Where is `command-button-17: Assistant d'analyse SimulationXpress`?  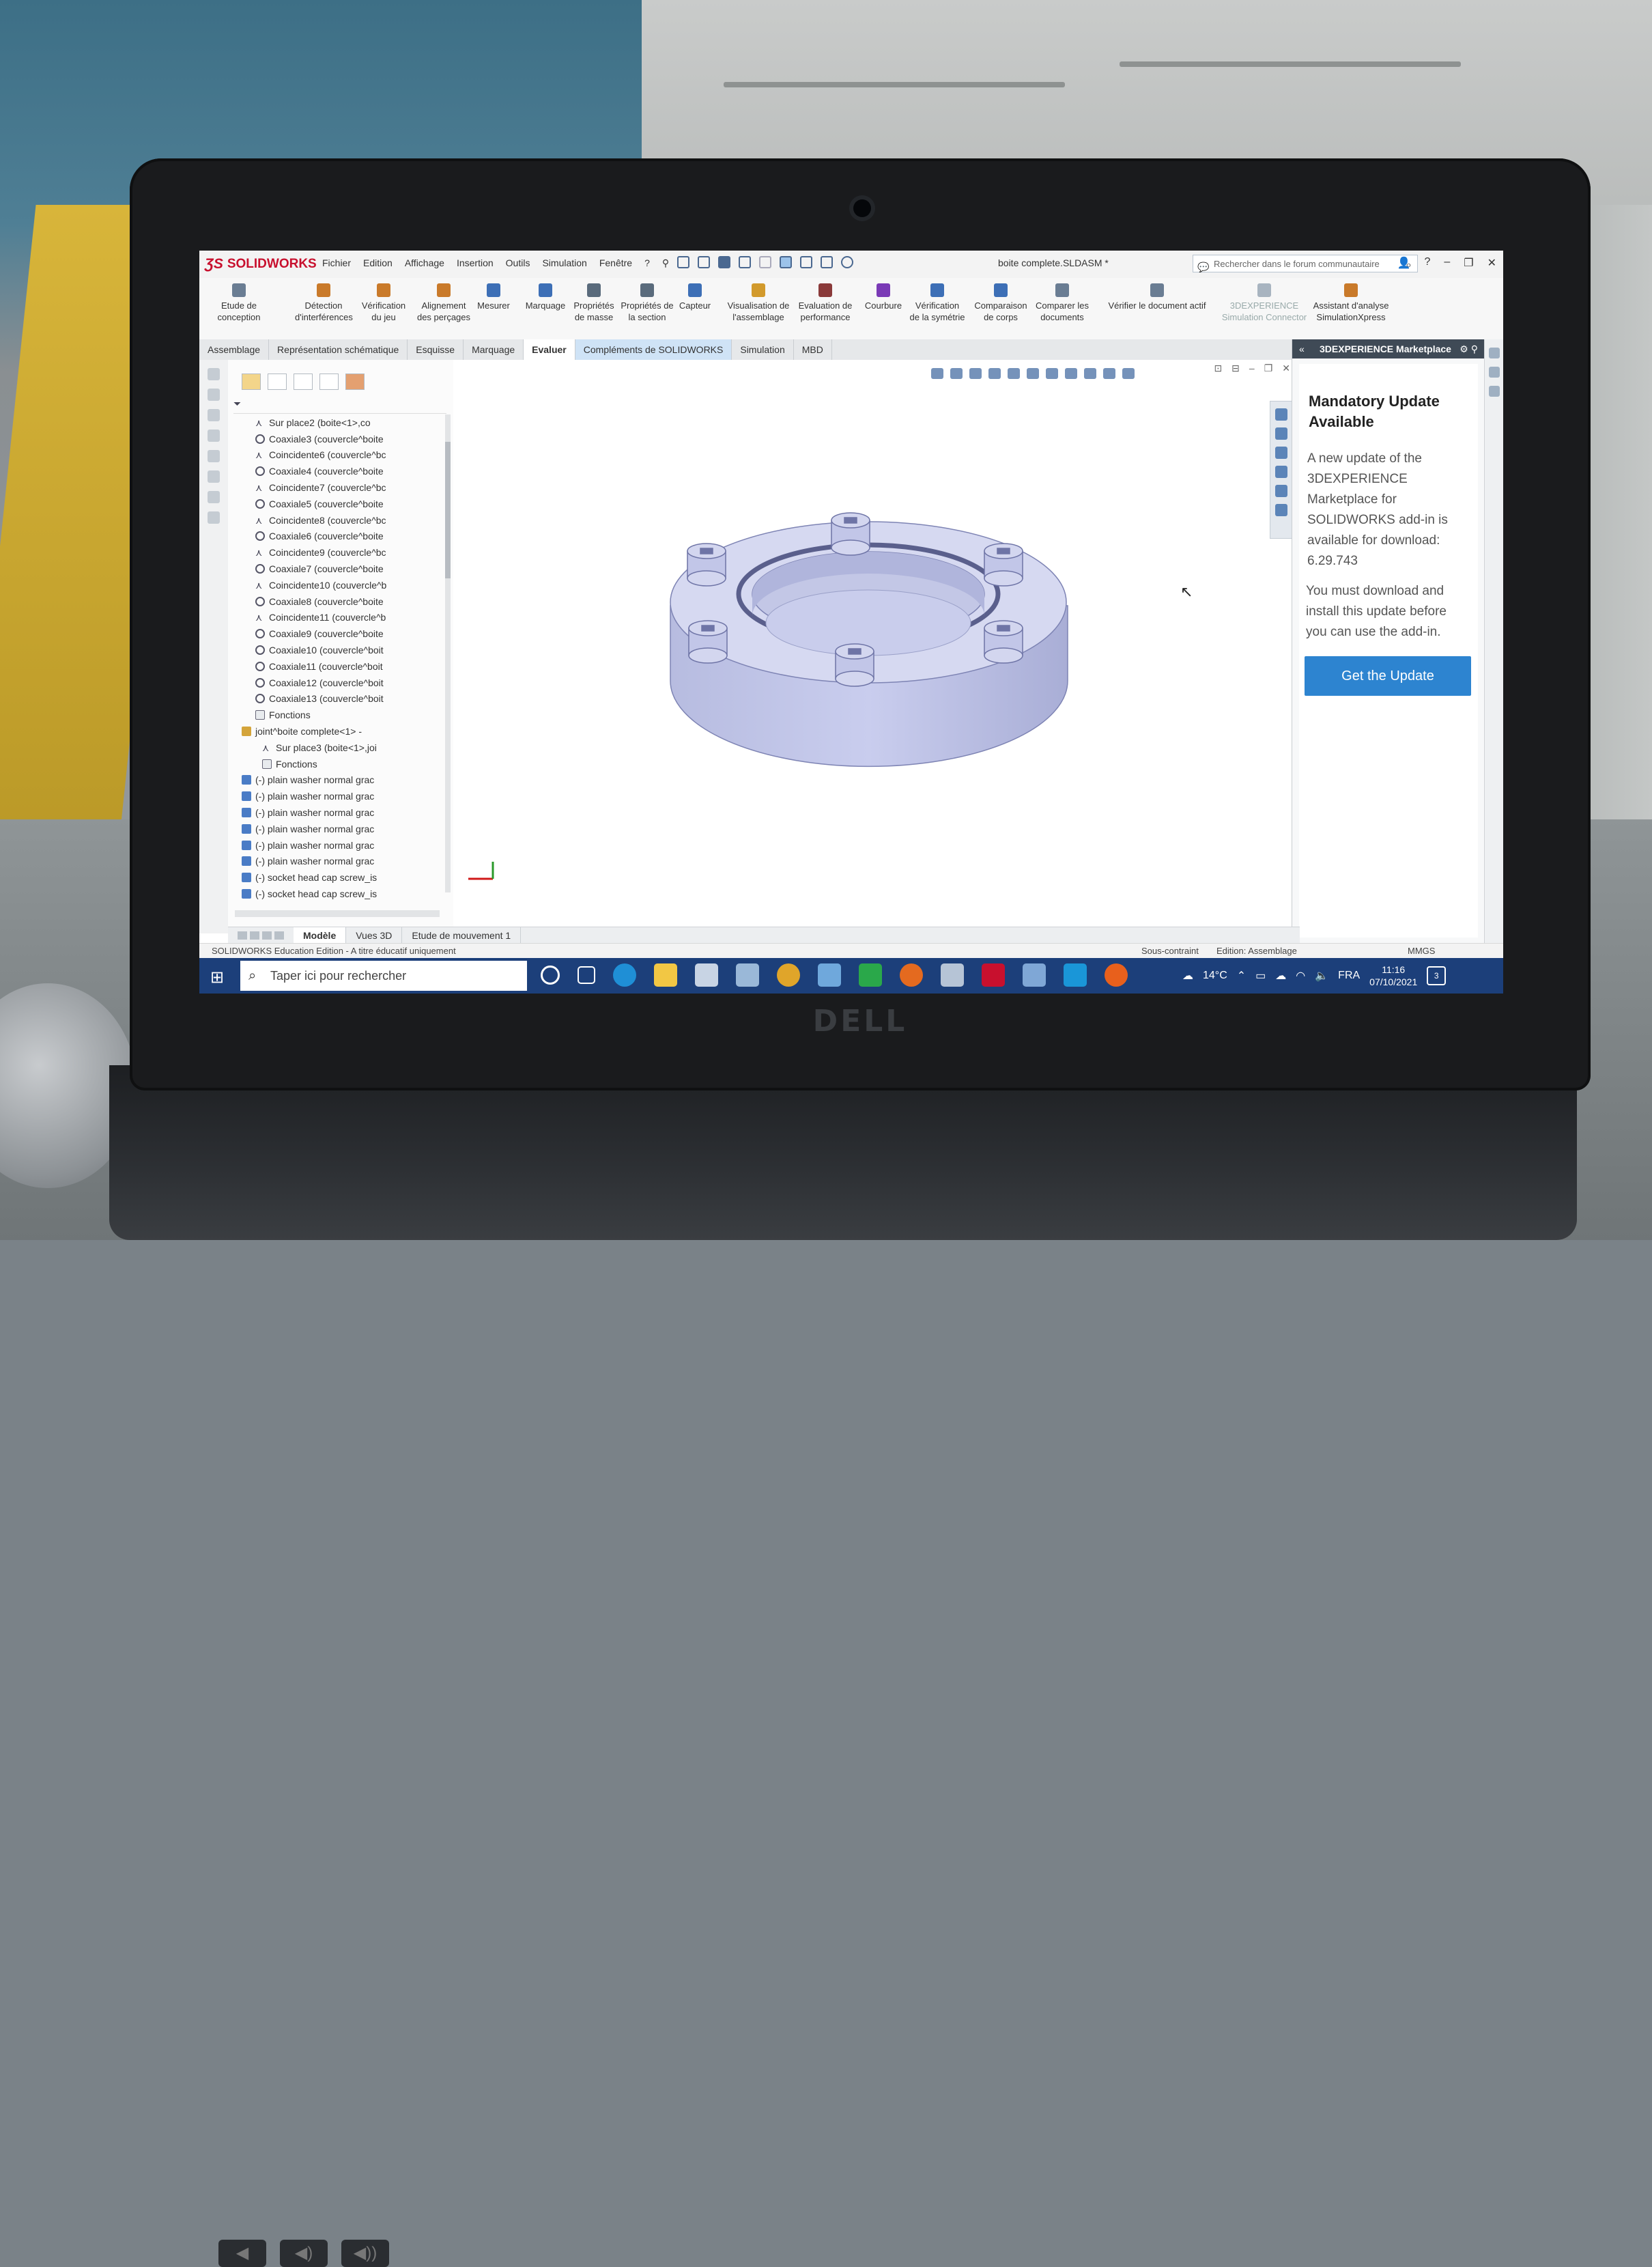 command-button-17: Assistant d'analyse SimulationXpress is located at coordinates (1351, 303).